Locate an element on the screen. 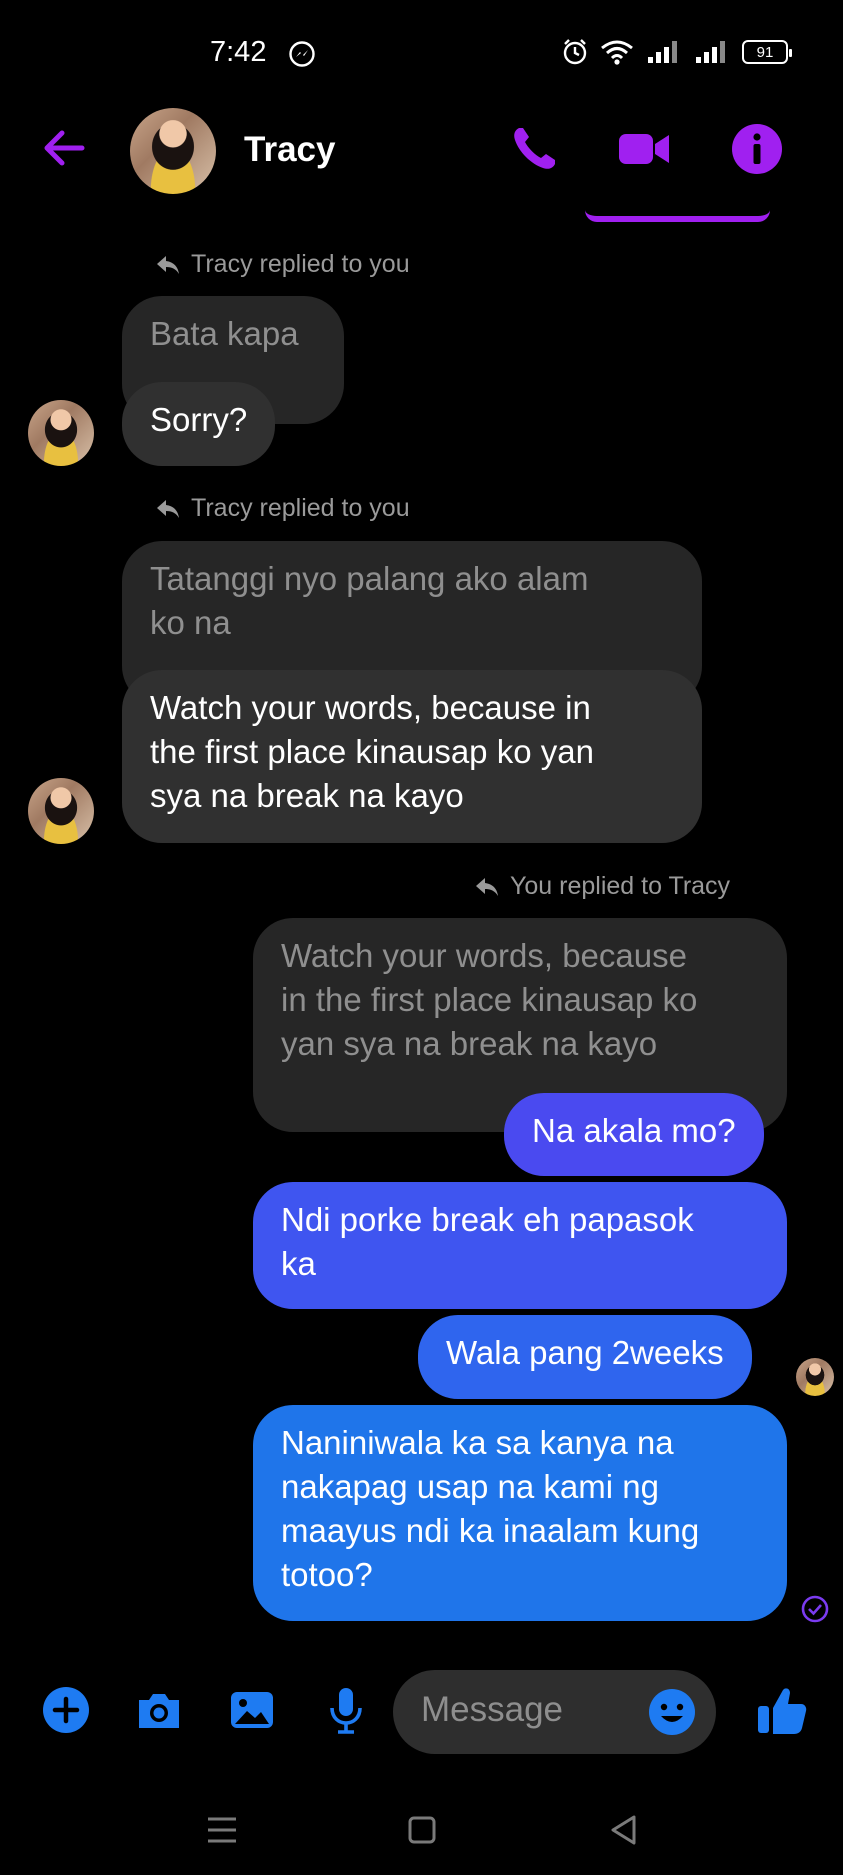 This screenshot has height=1875, width=843. status-time: 7:42 is located at coordinates (238, 52).